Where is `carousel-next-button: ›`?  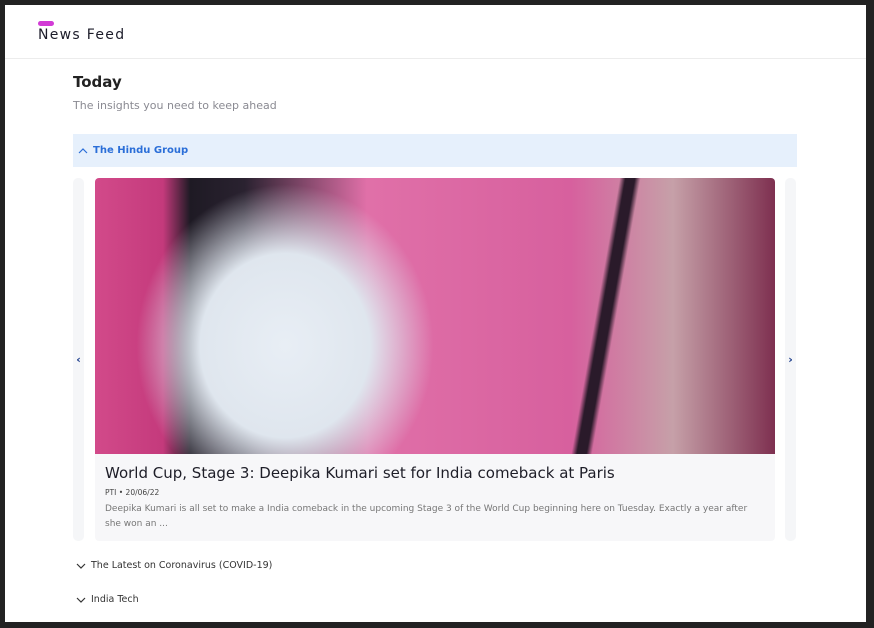 carousel-next-button: › is located at coordinates (790, 359).